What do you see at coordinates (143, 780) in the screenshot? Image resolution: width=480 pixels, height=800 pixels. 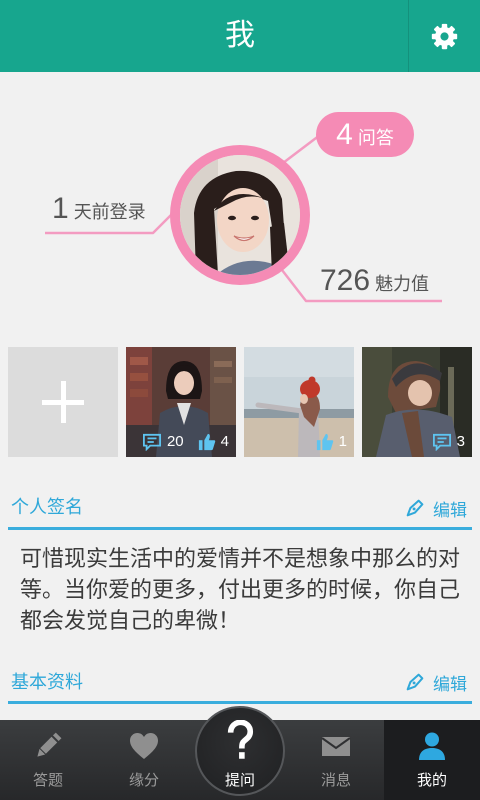 I see `nav-label-match: 缘分` at bounding box center [143, 780].